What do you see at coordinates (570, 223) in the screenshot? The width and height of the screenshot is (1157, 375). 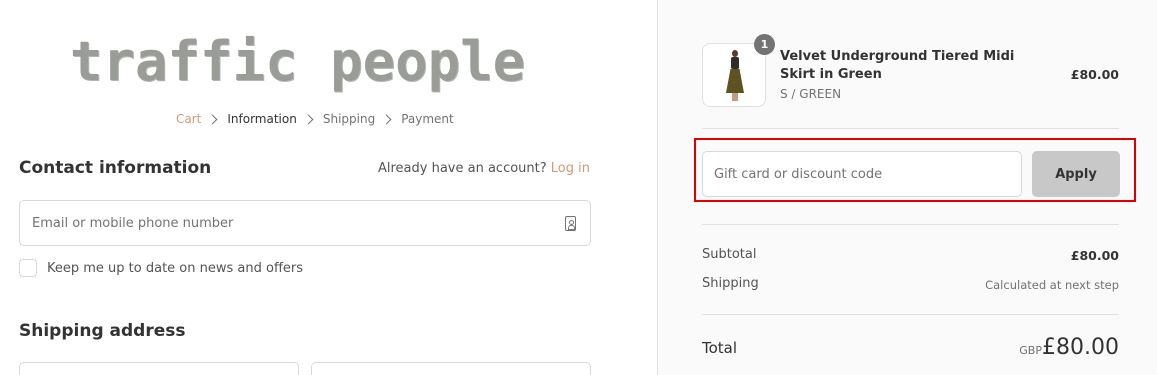 I see `contact-card-icon` at bounding box center [570, 223].